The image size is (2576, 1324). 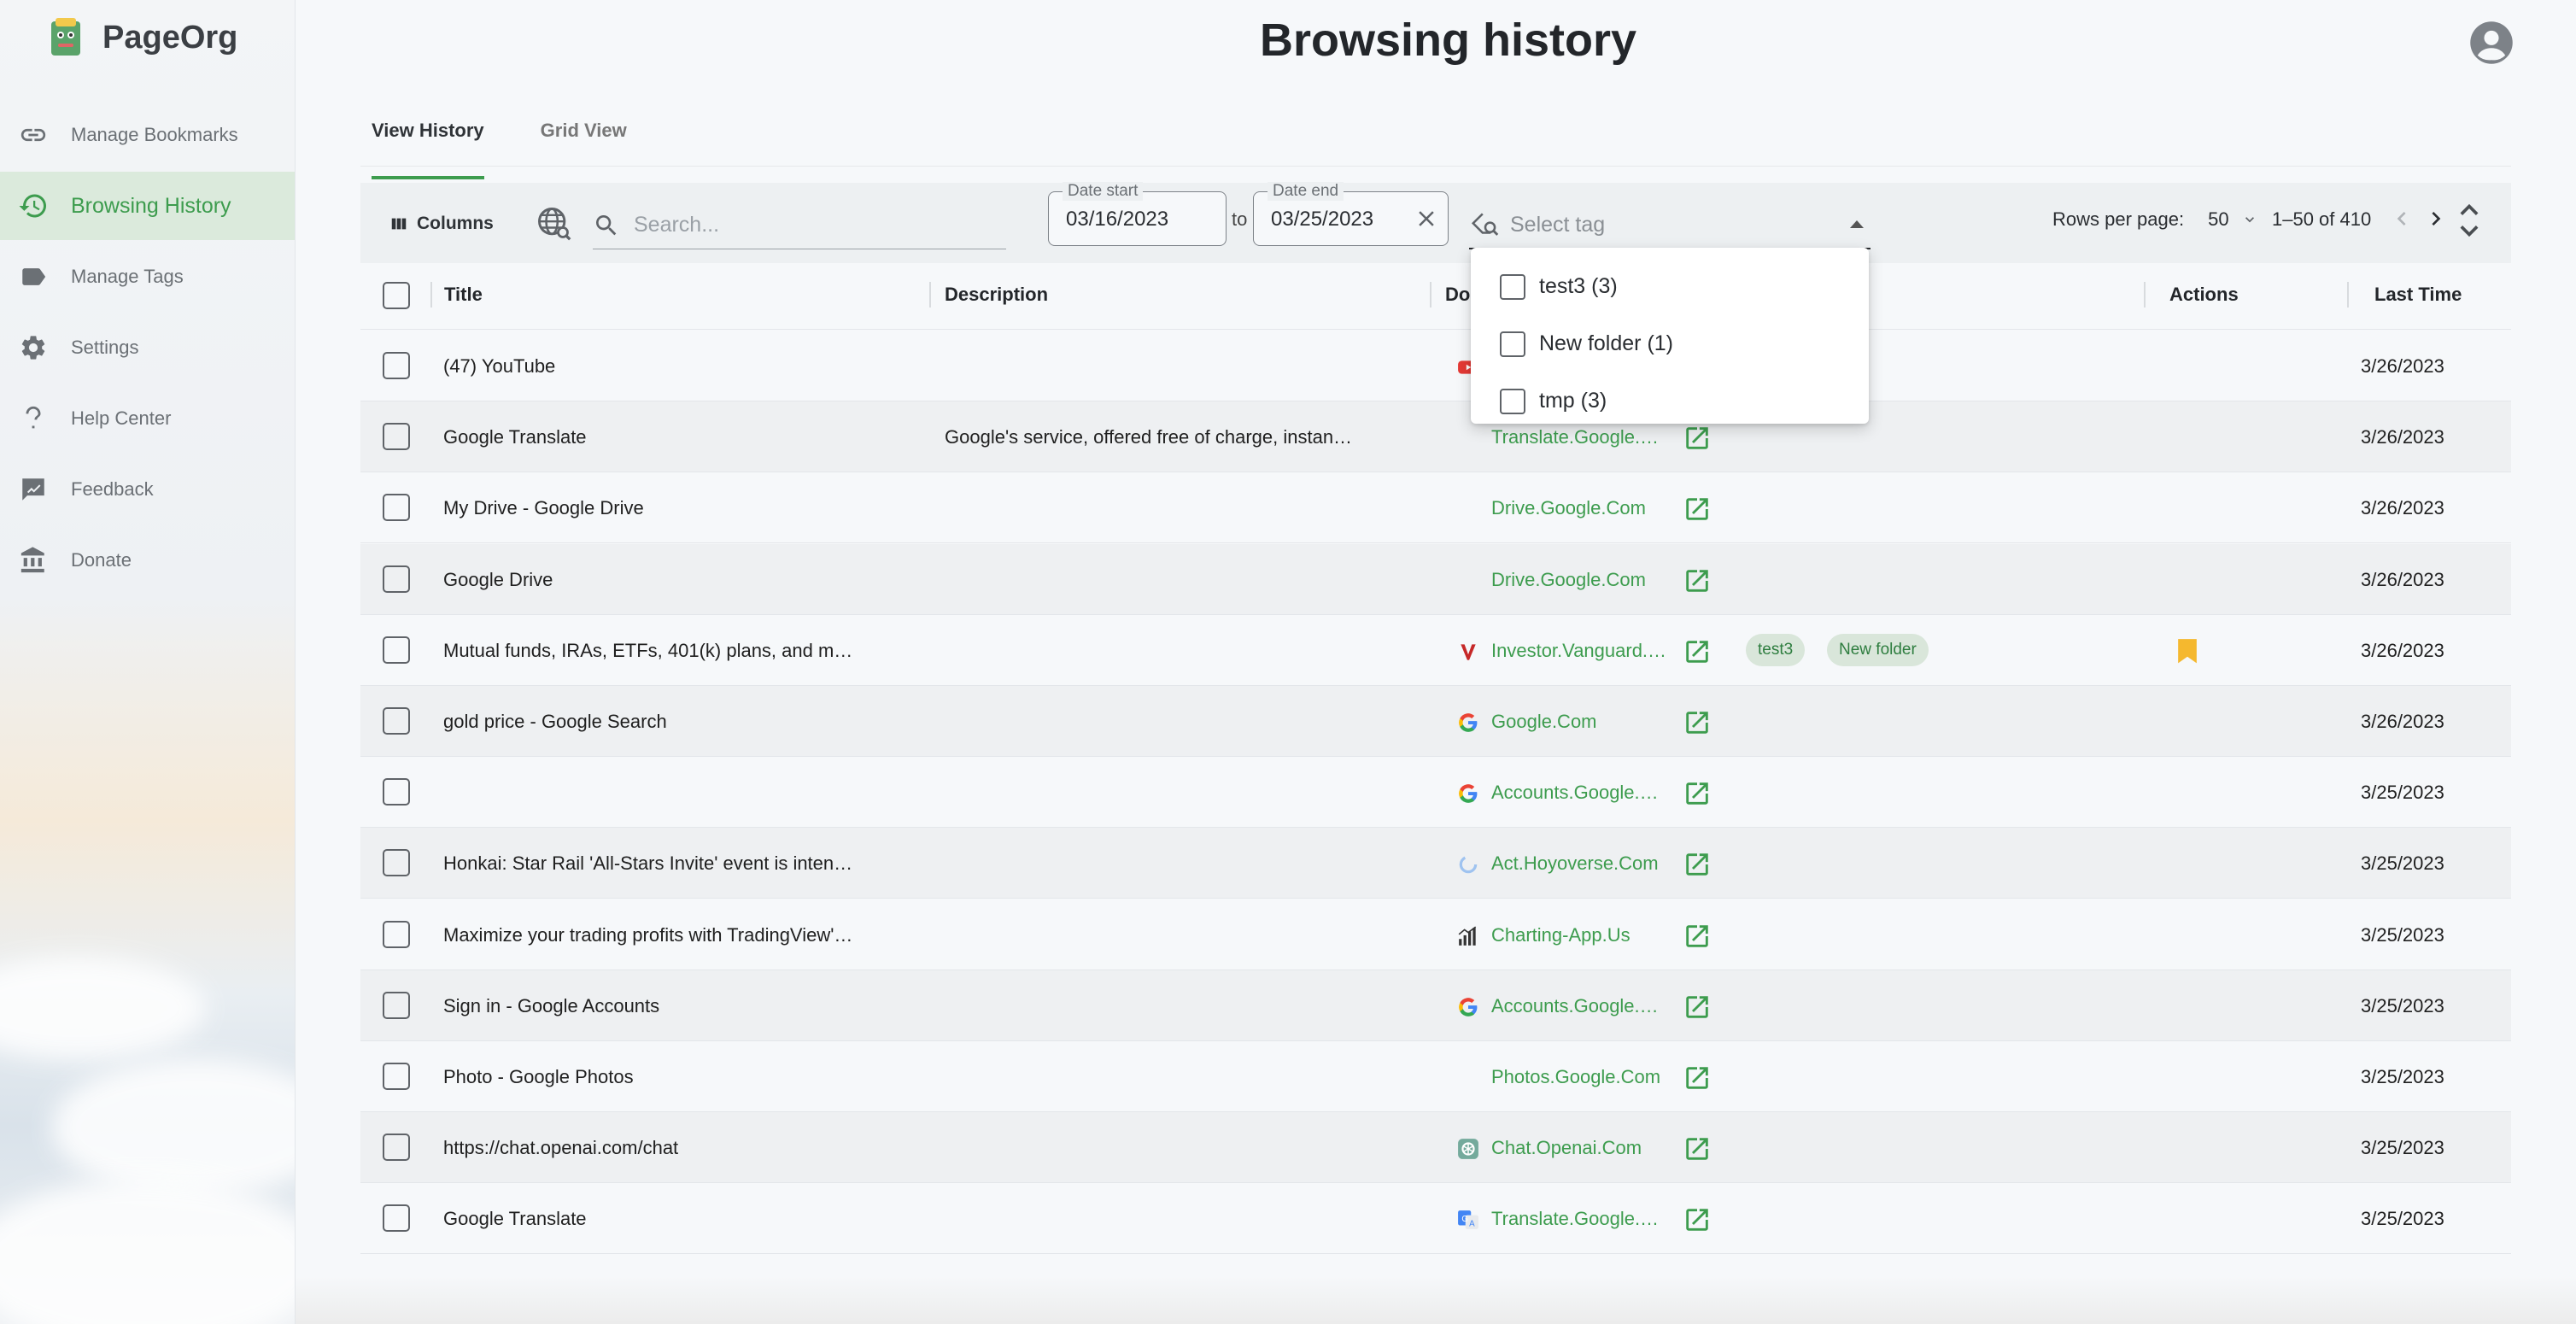 What do you see at coordinates (2187, 651) in the screenshot?
I see `bookmark-icon` at bounding box center [2187, 651].